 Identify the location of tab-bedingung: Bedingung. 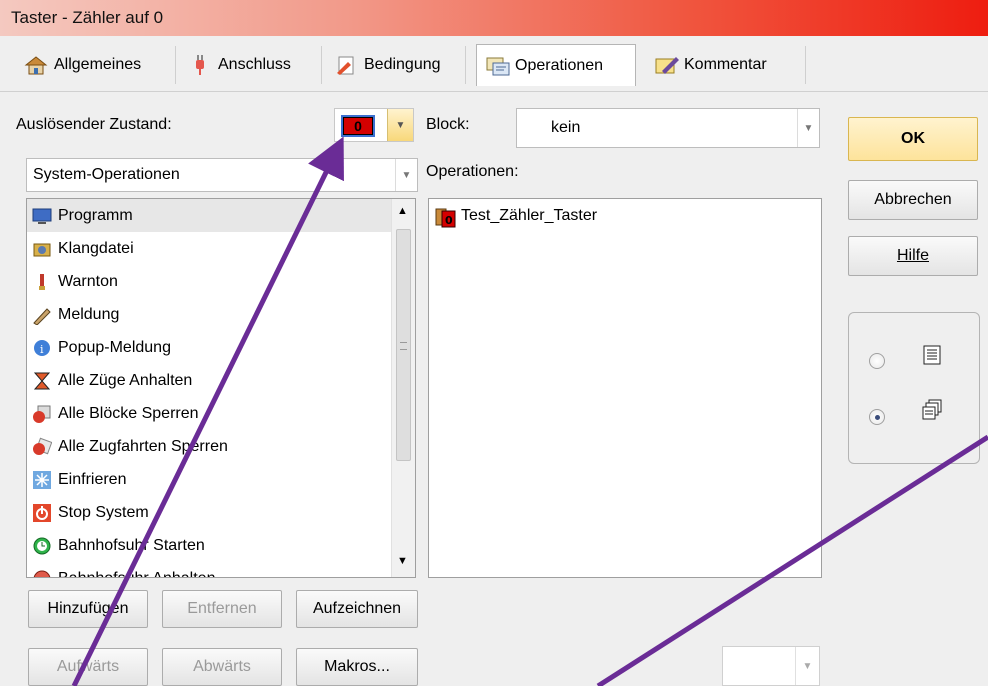
(396, 65).